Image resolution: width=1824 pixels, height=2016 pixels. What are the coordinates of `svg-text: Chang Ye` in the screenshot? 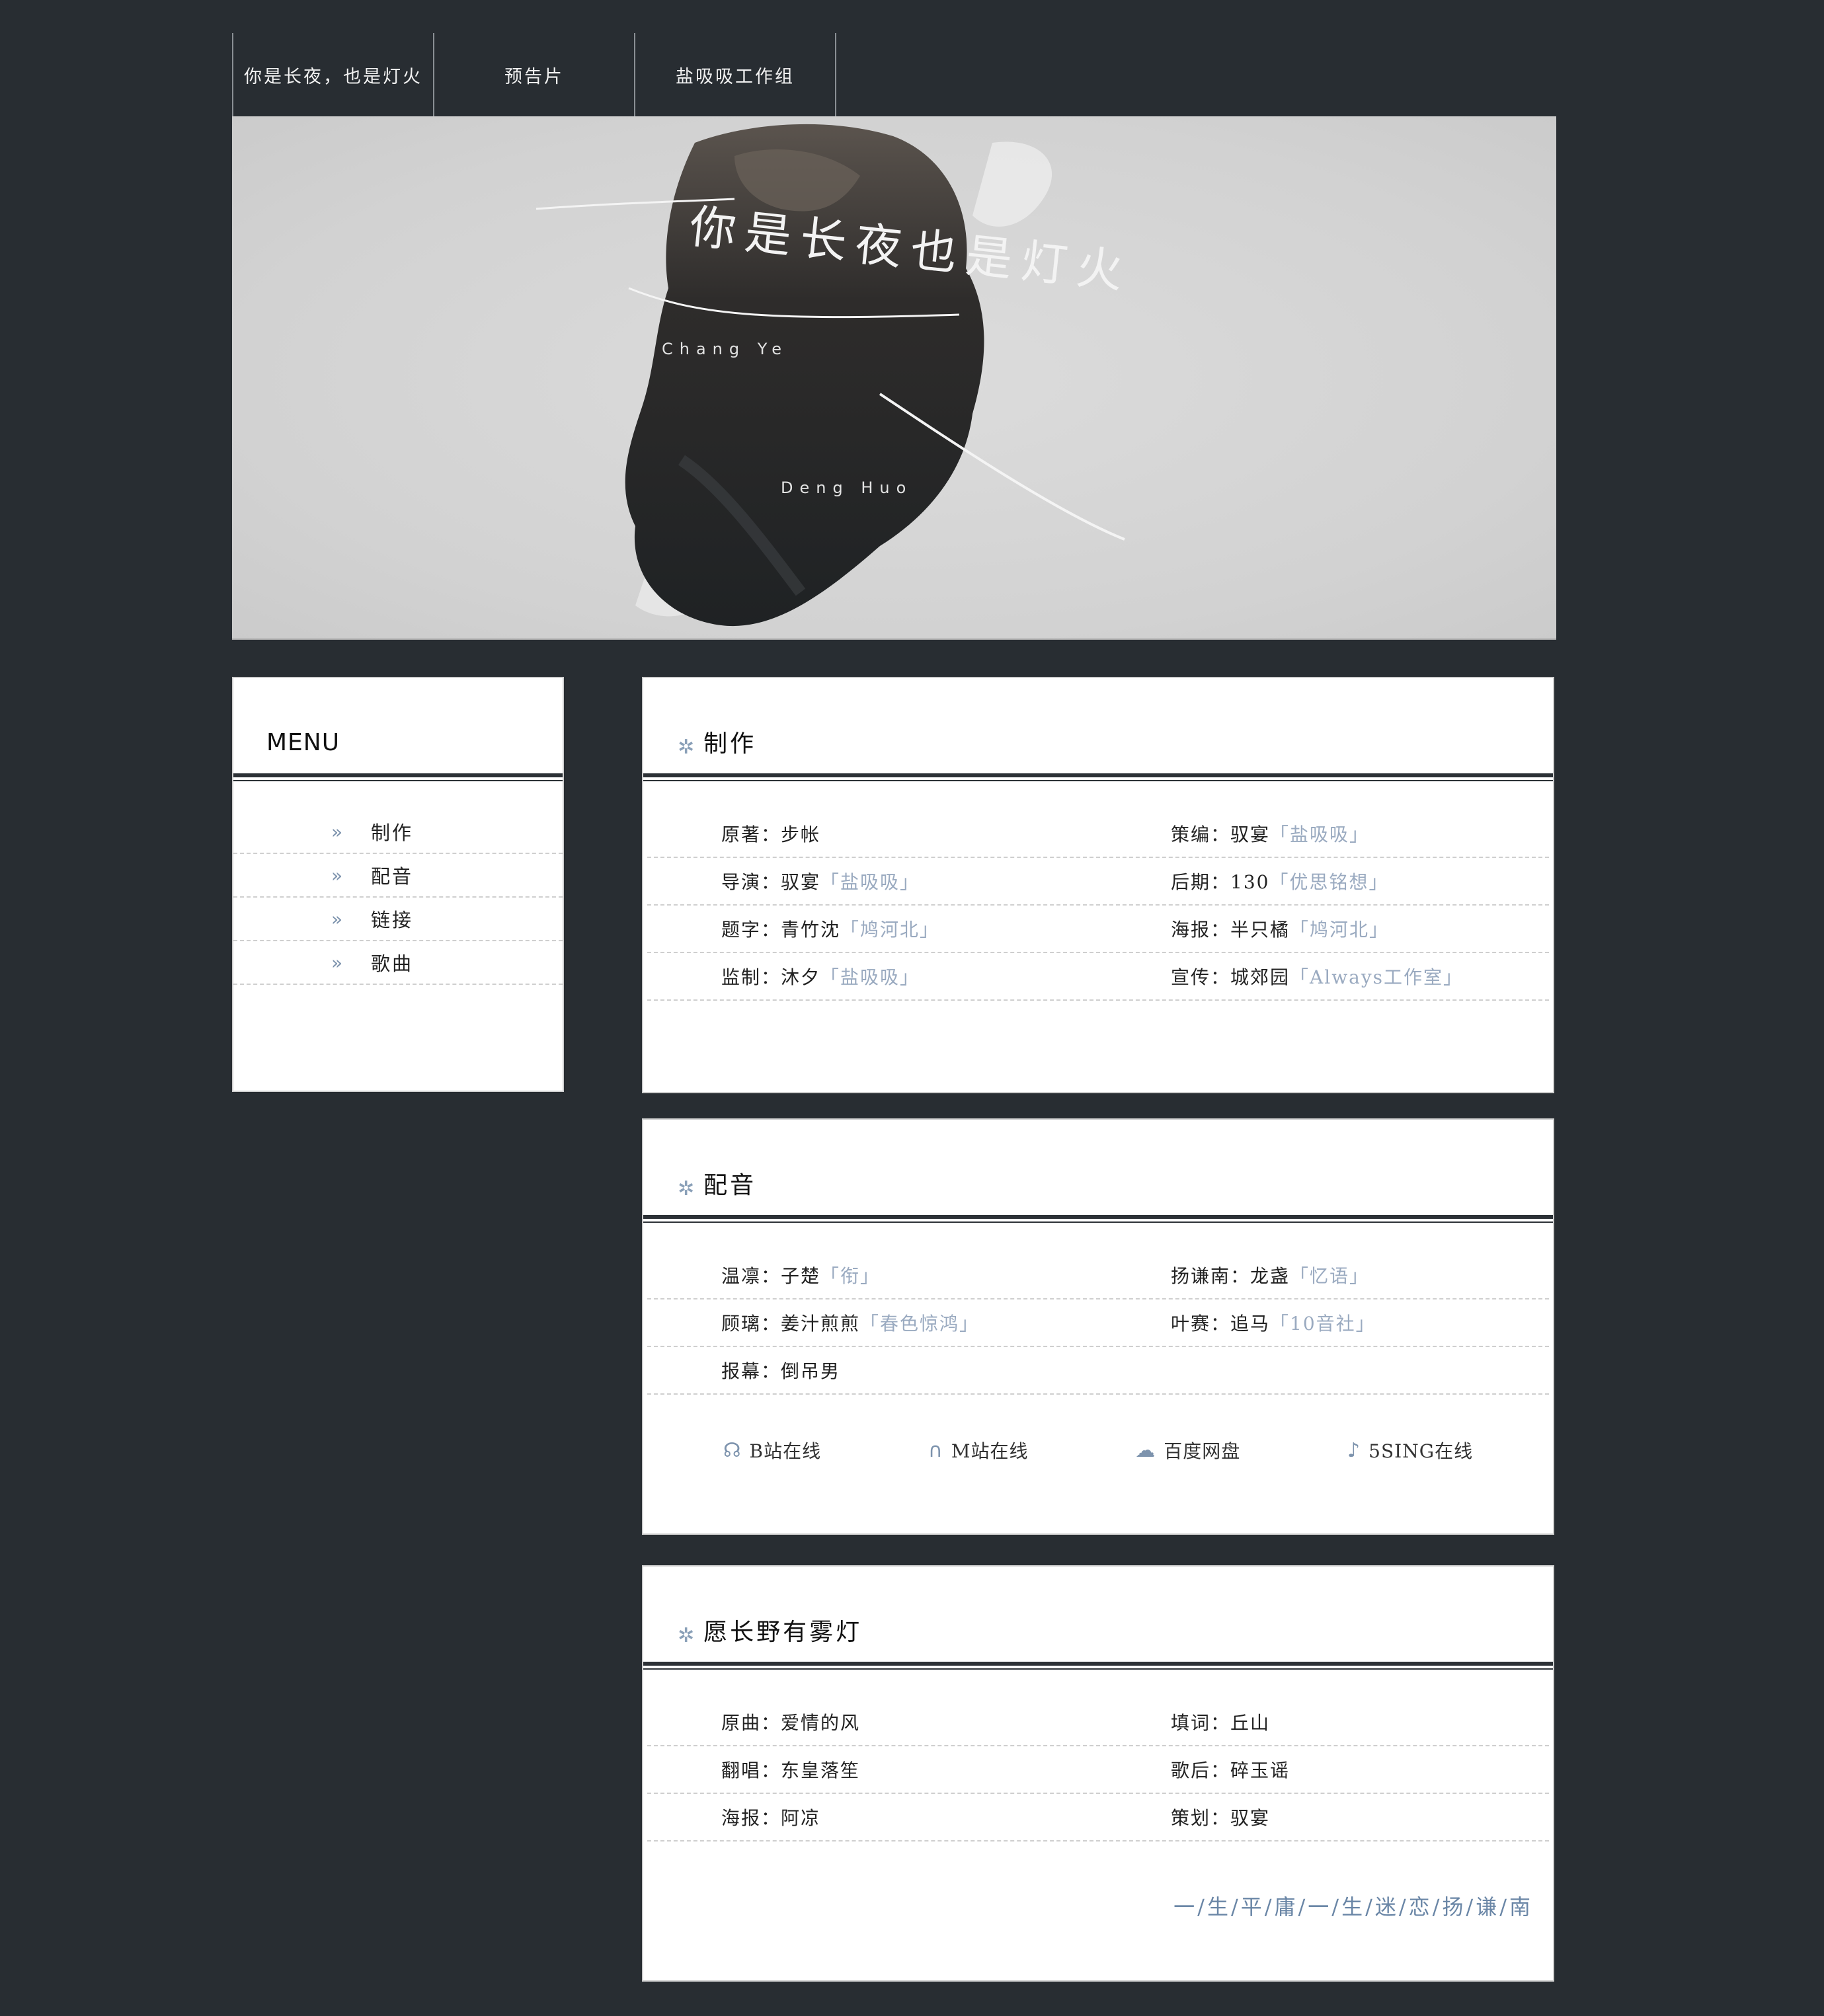 It's located at (725, 349).